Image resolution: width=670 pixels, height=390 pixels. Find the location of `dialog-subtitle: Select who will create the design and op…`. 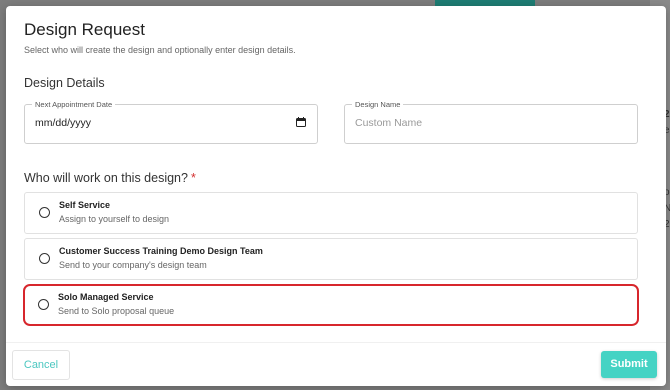

dialog-subtitle: Select who will create the design and op… is located at coordinates (160, 50).